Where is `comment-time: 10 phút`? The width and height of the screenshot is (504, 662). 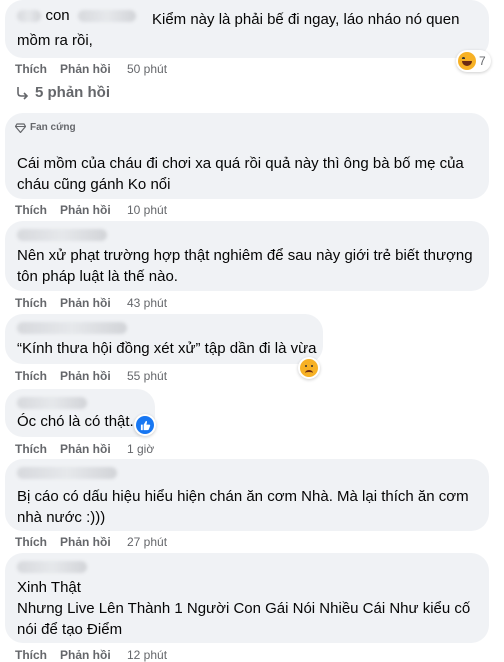 comment-time: 10 phút is located at coordinates (147, 210).